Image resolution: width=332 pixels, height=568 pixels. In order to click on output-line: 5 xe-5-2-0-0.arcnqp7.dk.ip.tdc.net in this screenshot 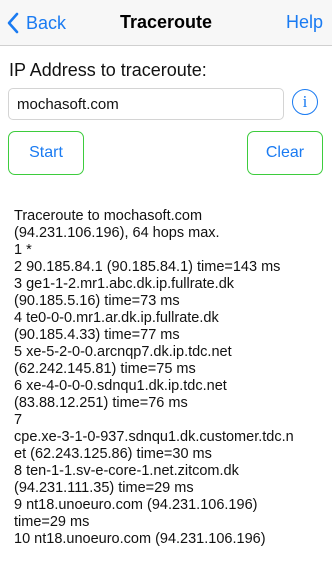, I will do `click(123, 352)`.